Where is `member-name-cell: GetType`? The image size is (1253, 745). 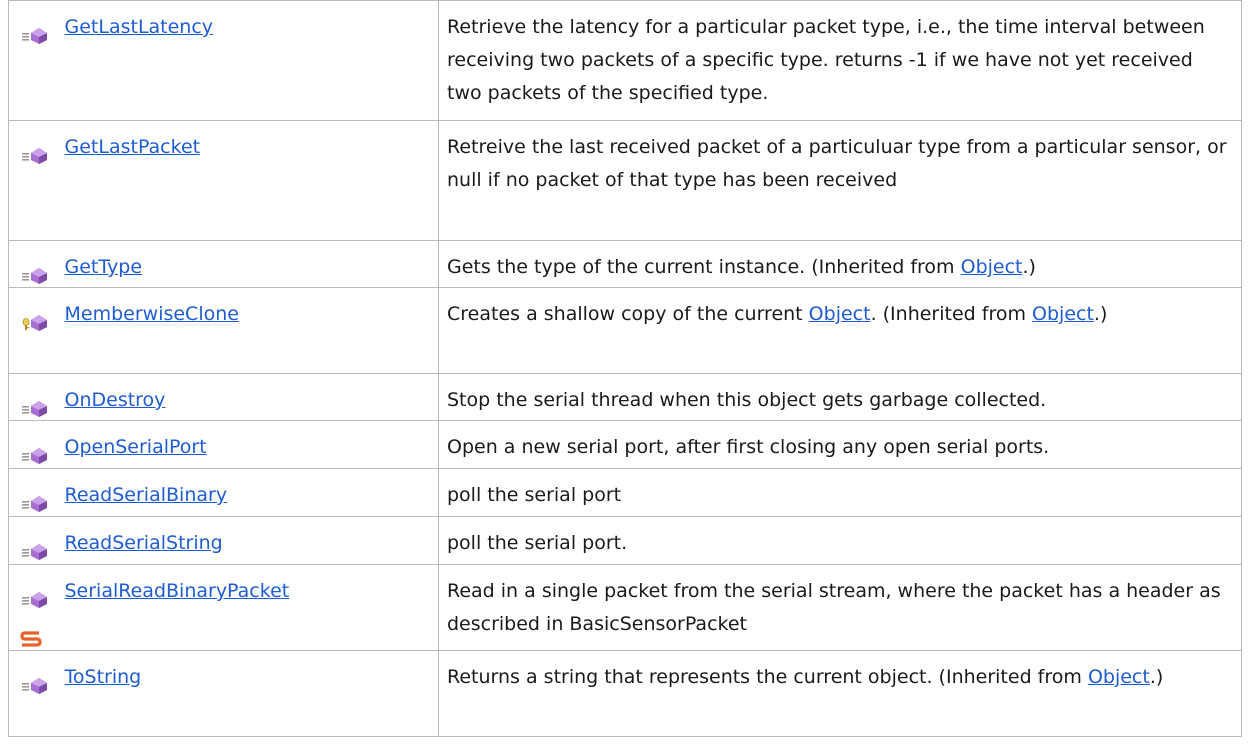 member-name-cell: GetType is located at coordinates (249, 264).